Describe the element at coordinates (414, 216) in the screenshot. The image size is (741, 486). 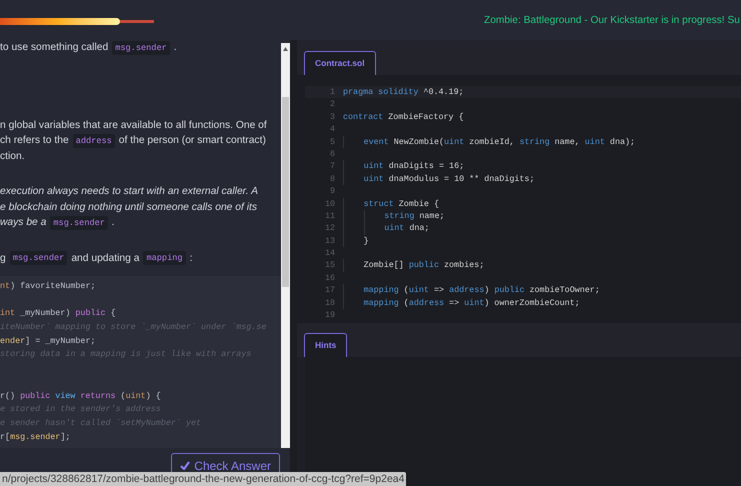
I see `code-line: string name;` at that location.